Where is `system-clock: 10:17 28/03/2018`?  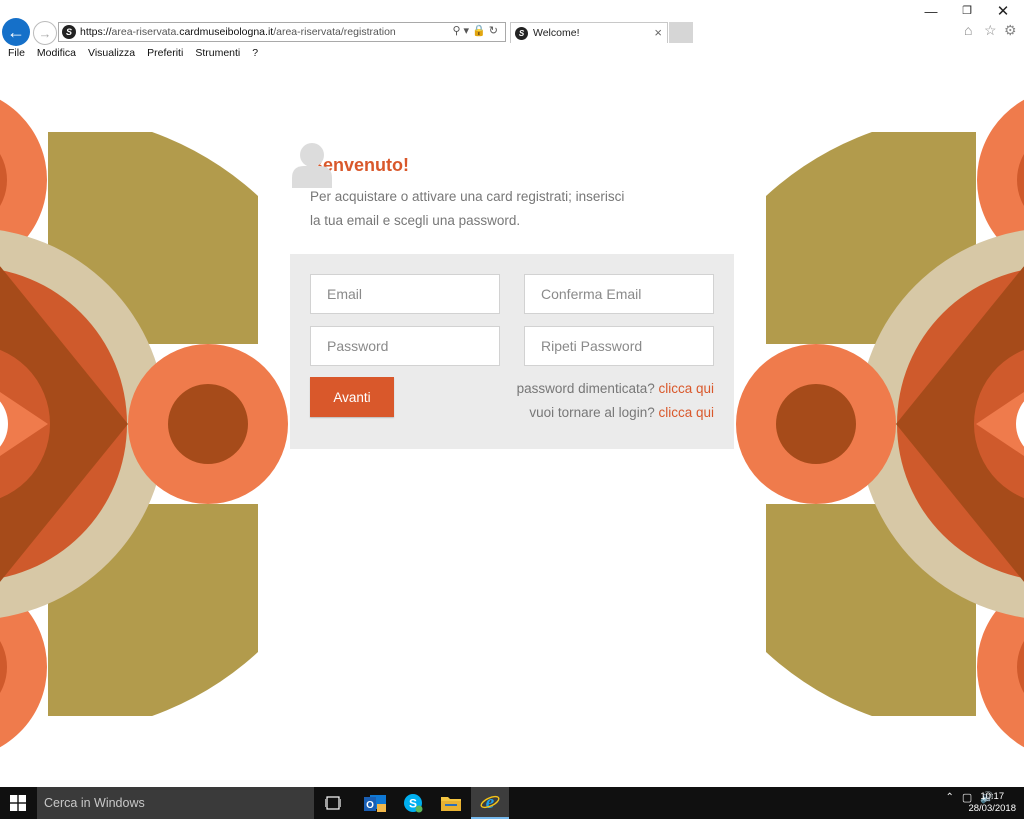
system-clock: 10:17 28/03/2018 is located at coordinates (992, 803).